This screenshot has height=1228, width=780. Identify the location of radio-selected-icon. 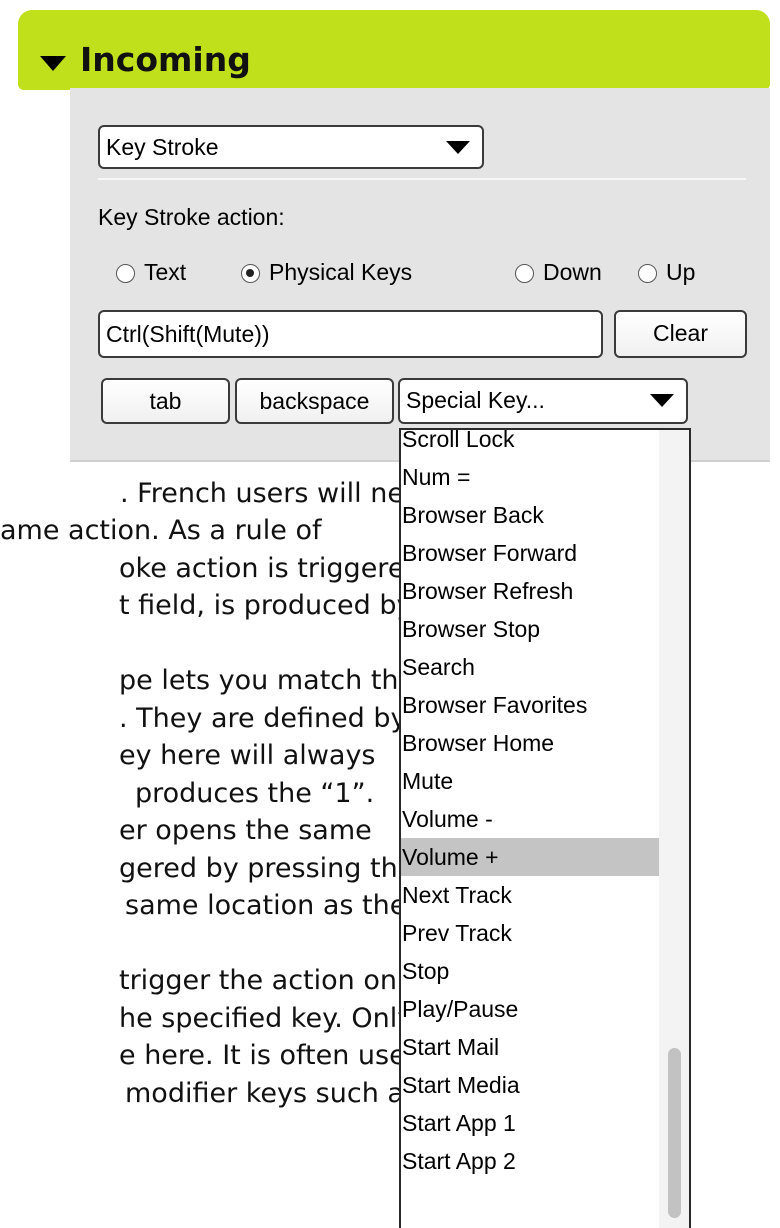
(250, 273).